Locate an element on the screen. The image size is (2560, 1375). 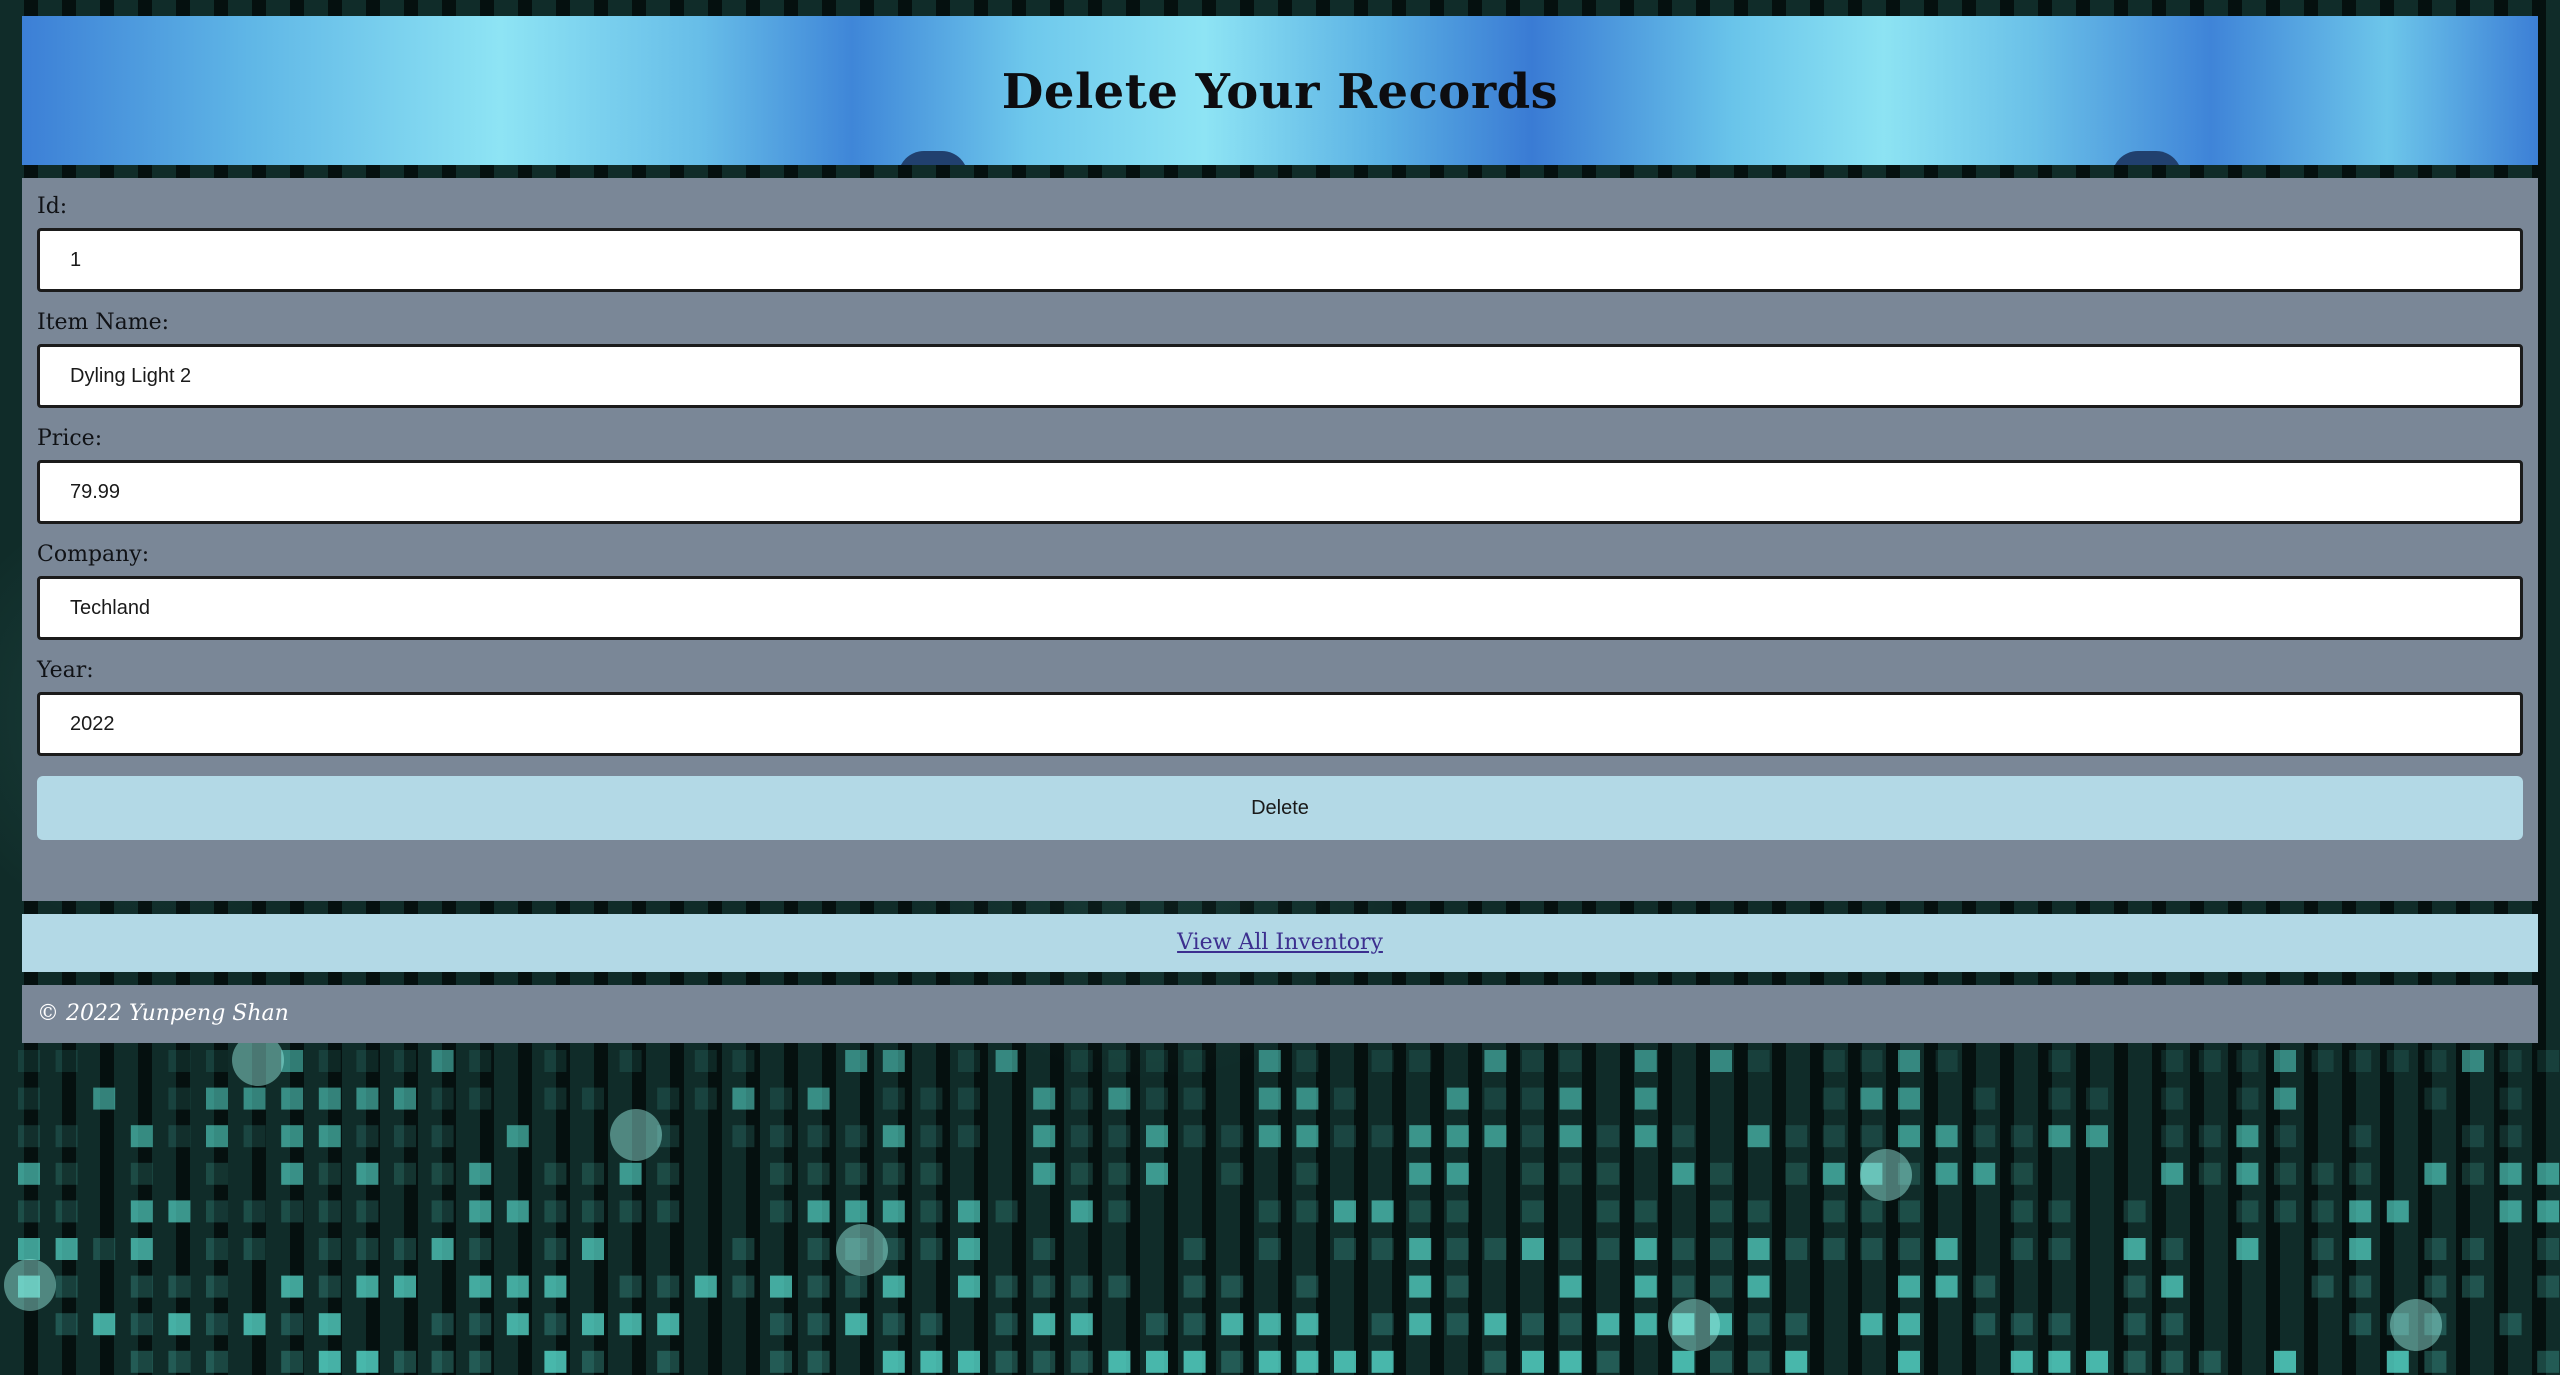
item-name-field is located at coordinates (1280, 376).